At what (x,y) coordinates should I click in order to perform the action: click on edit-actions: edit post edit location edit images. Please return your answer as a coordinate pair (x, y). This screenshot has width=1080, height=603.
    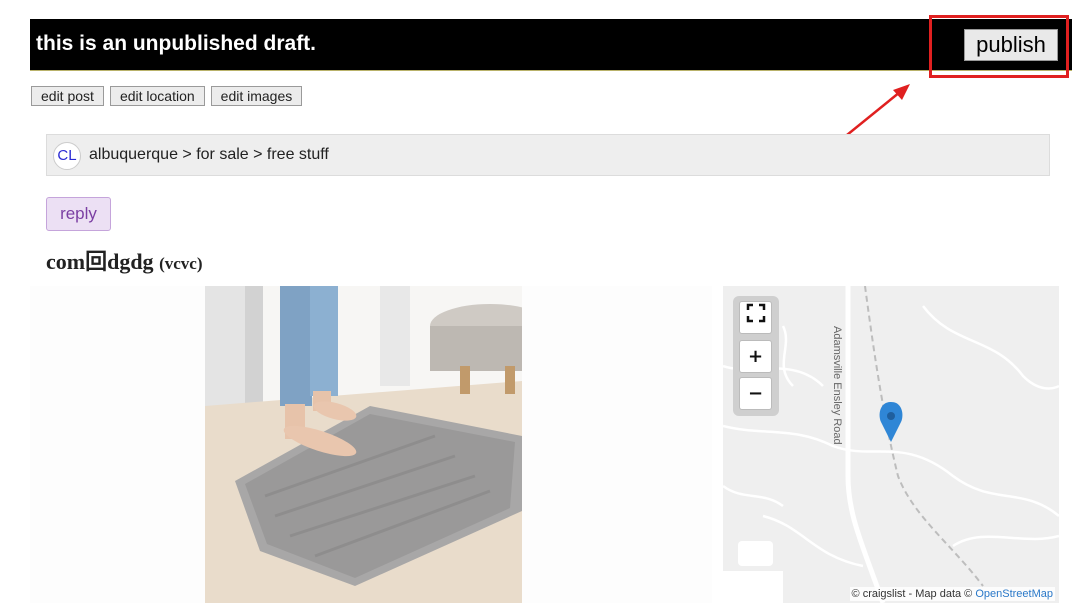
    Looking at the image, I should click on (167, 96).